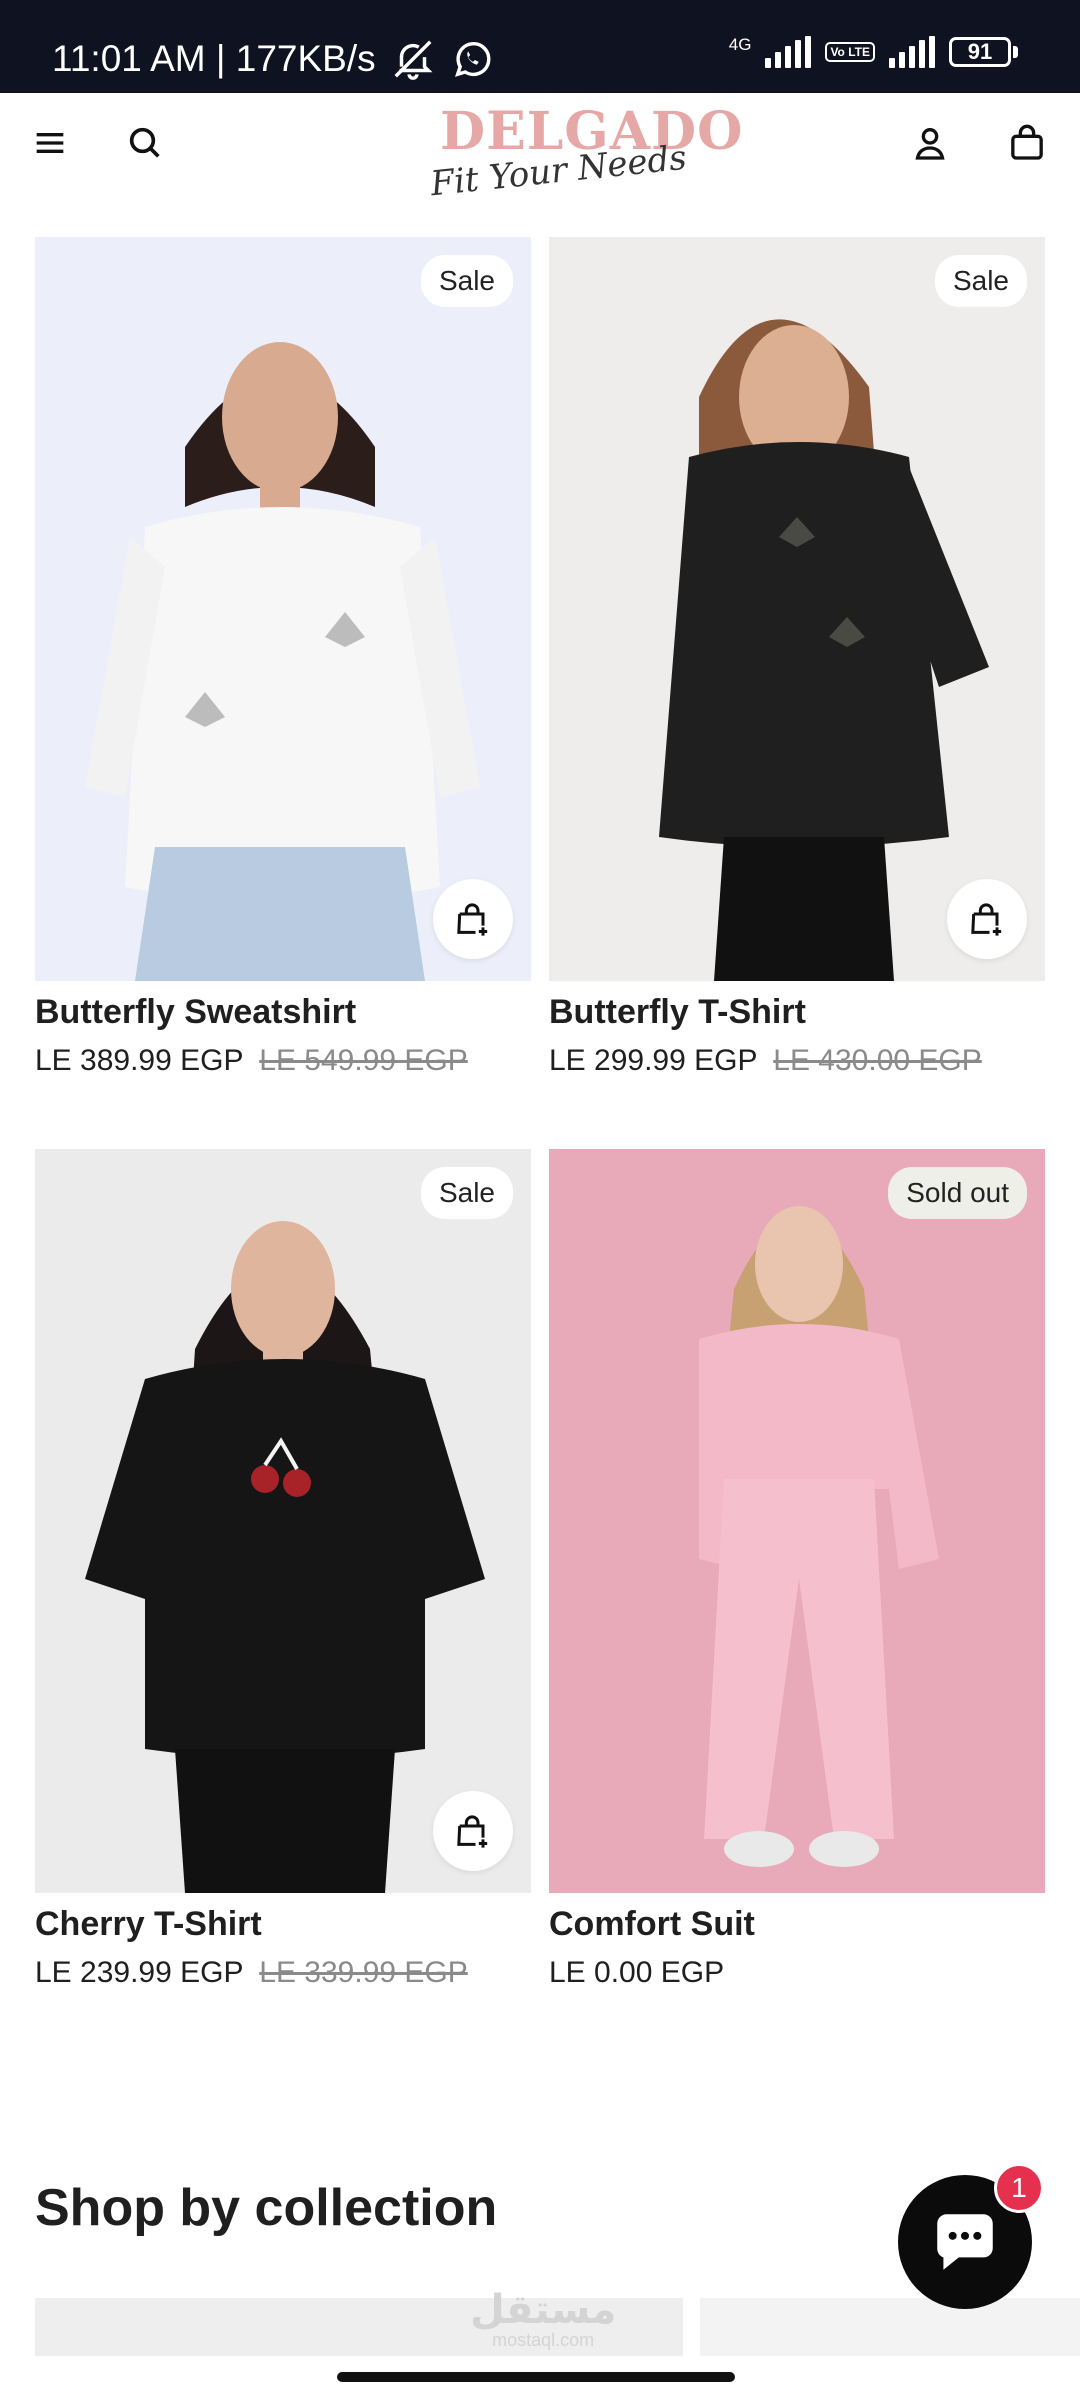 The image size is (1080, 2400). What do you see at coordinates (139, 1972) in the screenshot?
I see `sale-price: LE 239.99 EGP` at bounding box center [139, 1972].